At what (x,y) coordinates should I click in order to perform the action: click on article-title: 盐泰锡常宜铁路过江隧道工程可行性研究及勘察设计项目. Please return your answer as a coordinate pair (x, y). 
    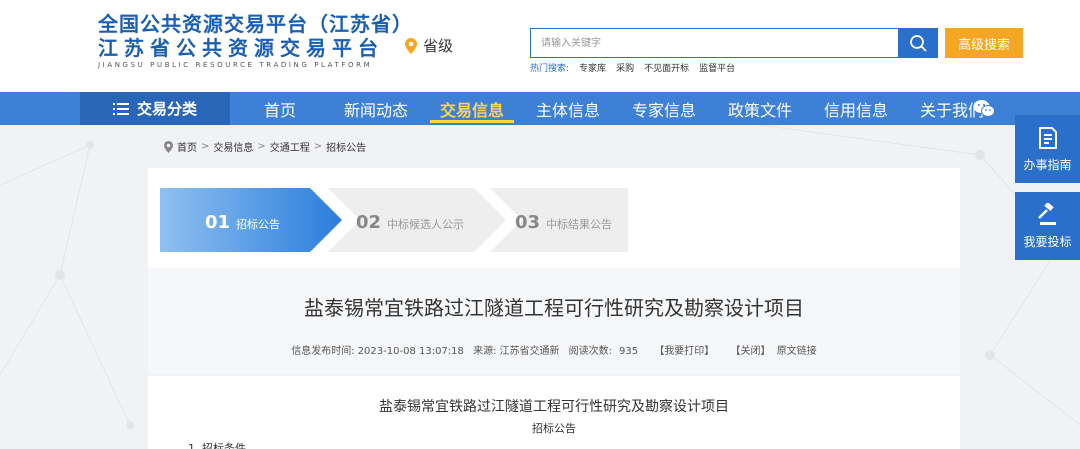
    Looking at the image, I should click on (554, 308).